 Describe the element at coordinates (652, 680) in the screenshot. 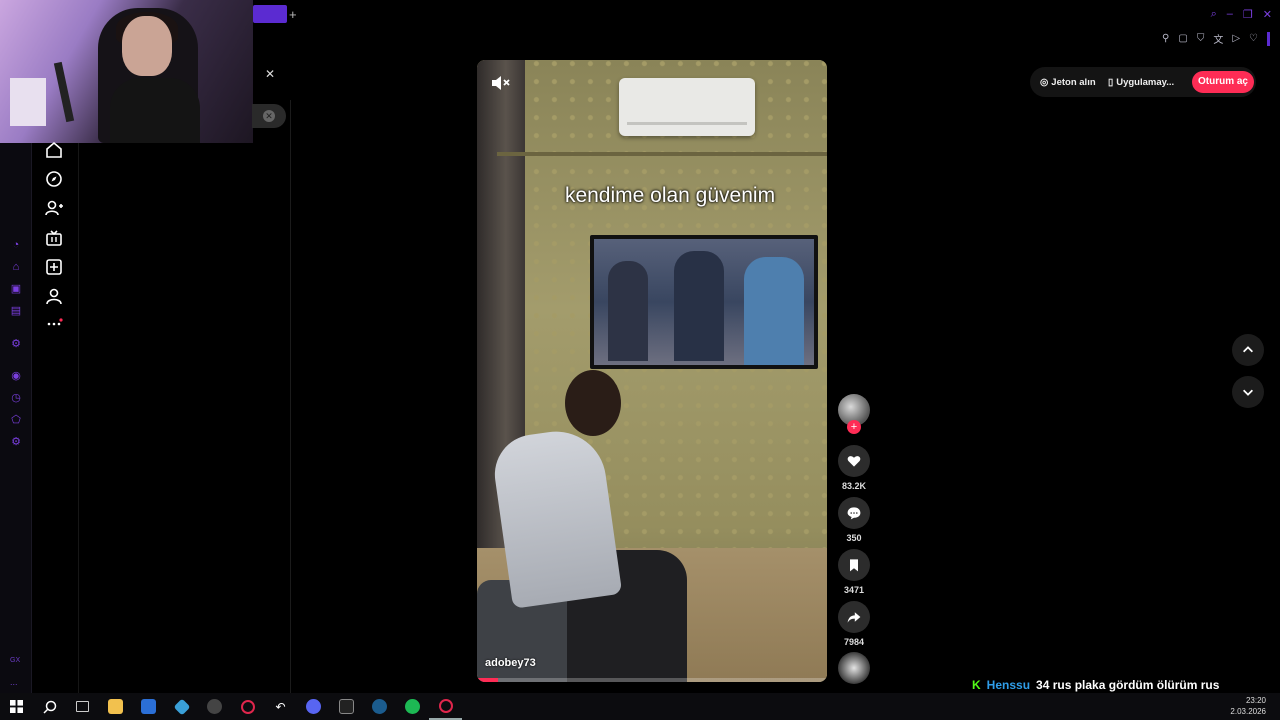

I see `video-progress-bar` at that location.